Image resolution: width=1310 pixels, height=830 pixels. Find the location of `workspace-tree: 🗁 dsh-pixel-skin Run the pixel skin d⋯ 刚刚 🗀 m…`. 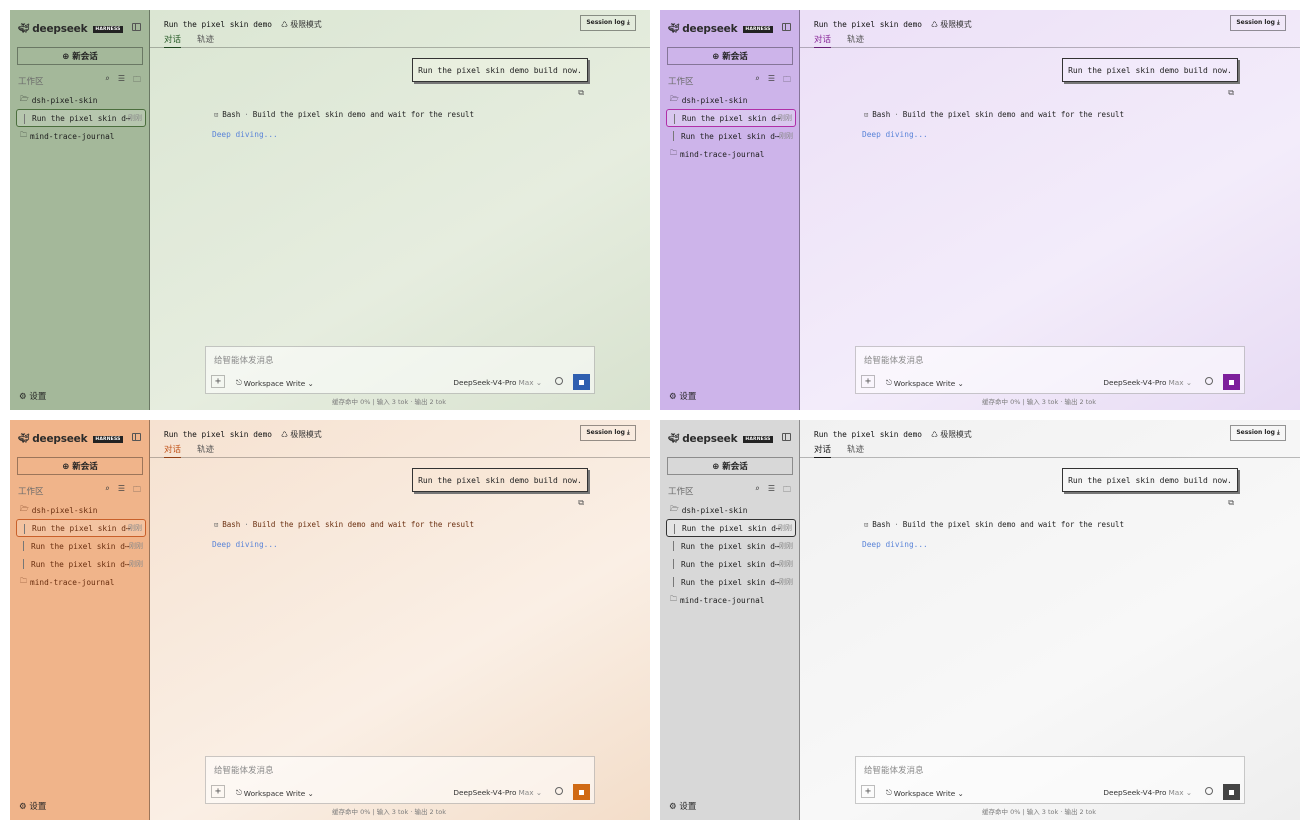

workspace-tree: 🗁 dsh-pixel-skin Run the pixel skin d⋯ 刚刚 🗀 m… is located at coordinates (81, 118).